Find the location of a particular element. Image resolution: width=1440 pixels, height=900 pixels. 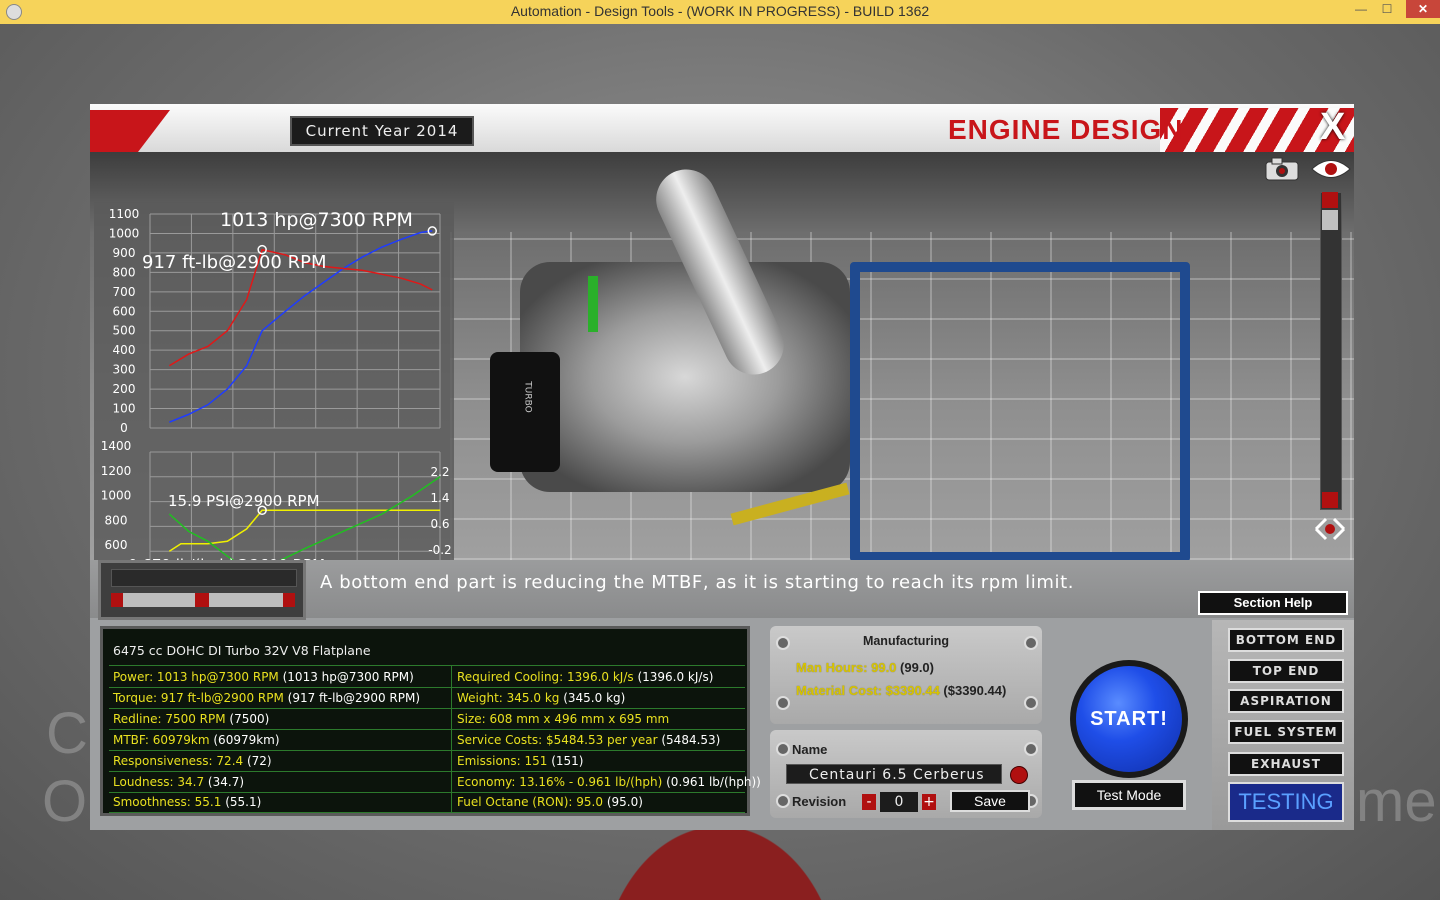

chart1-ytick: 1000 is located at coordinates (124, 233).